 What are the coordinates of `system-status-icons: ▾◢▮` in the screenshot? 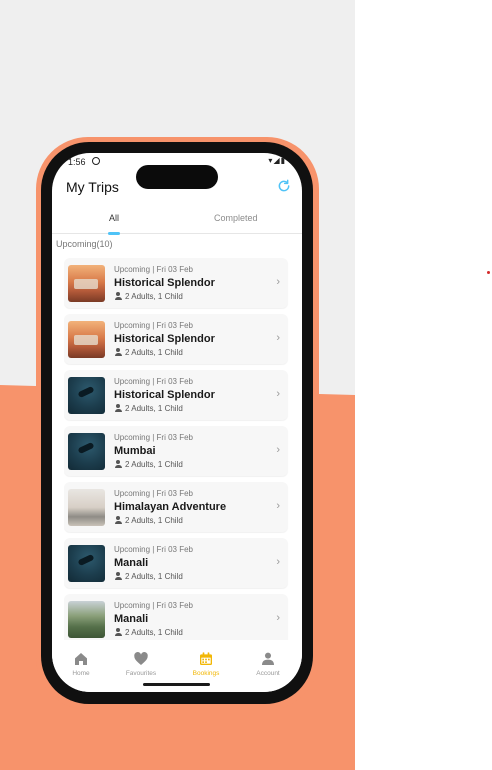 It's located at (277, 160).